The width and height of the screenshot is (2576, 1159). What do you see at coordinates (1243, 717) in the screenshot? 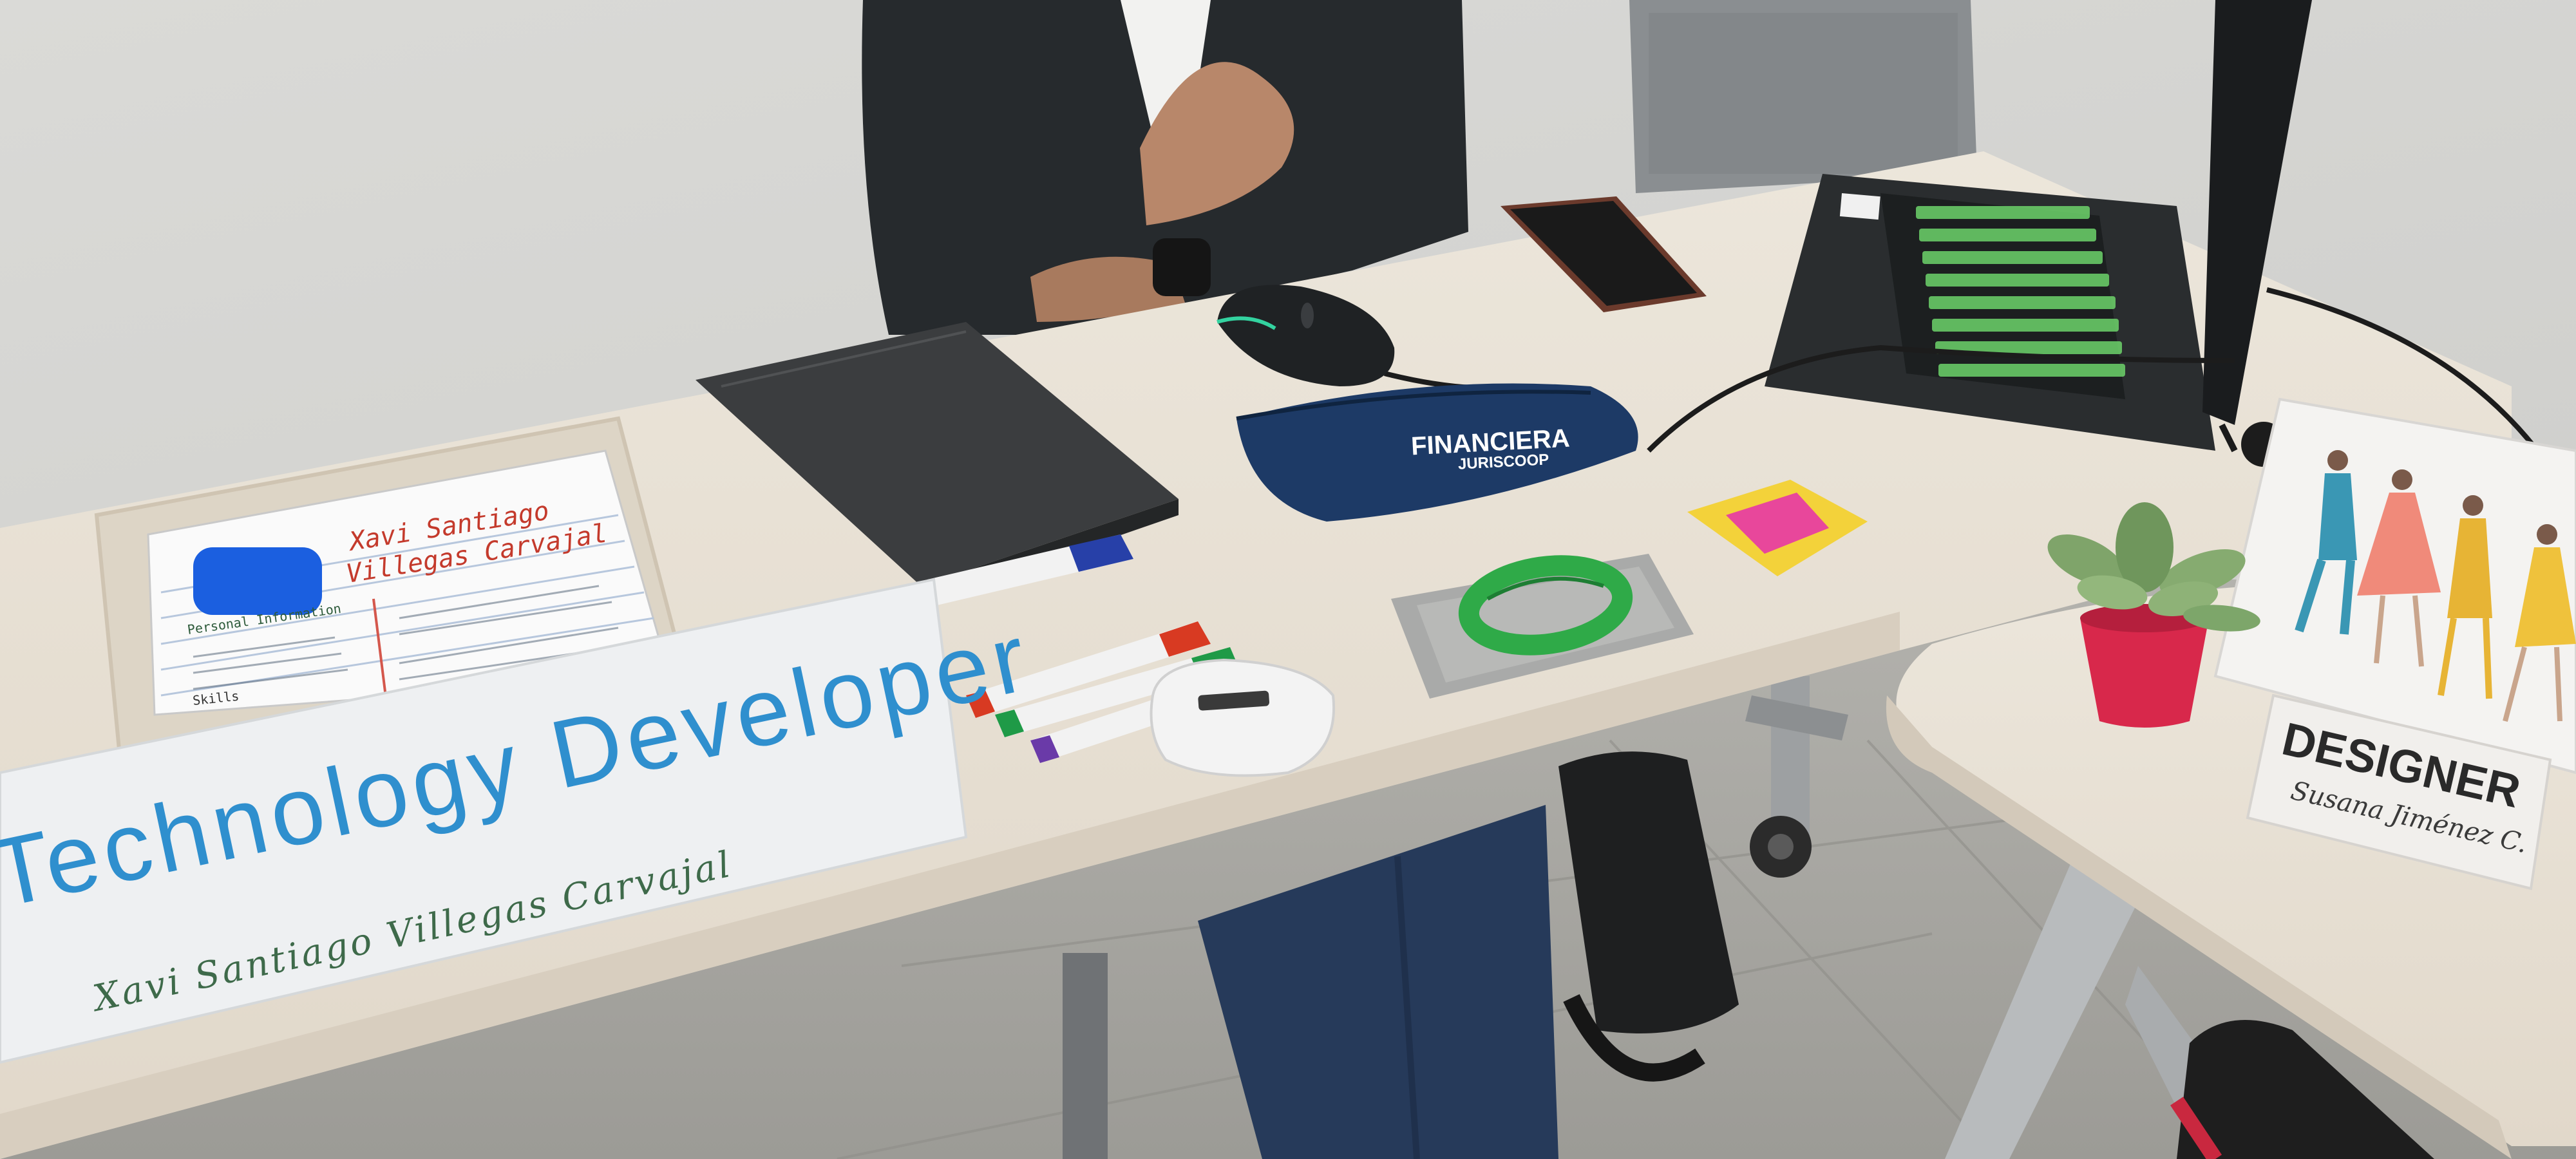
I see `earbuds-case` at bounding box center [1243, 717].